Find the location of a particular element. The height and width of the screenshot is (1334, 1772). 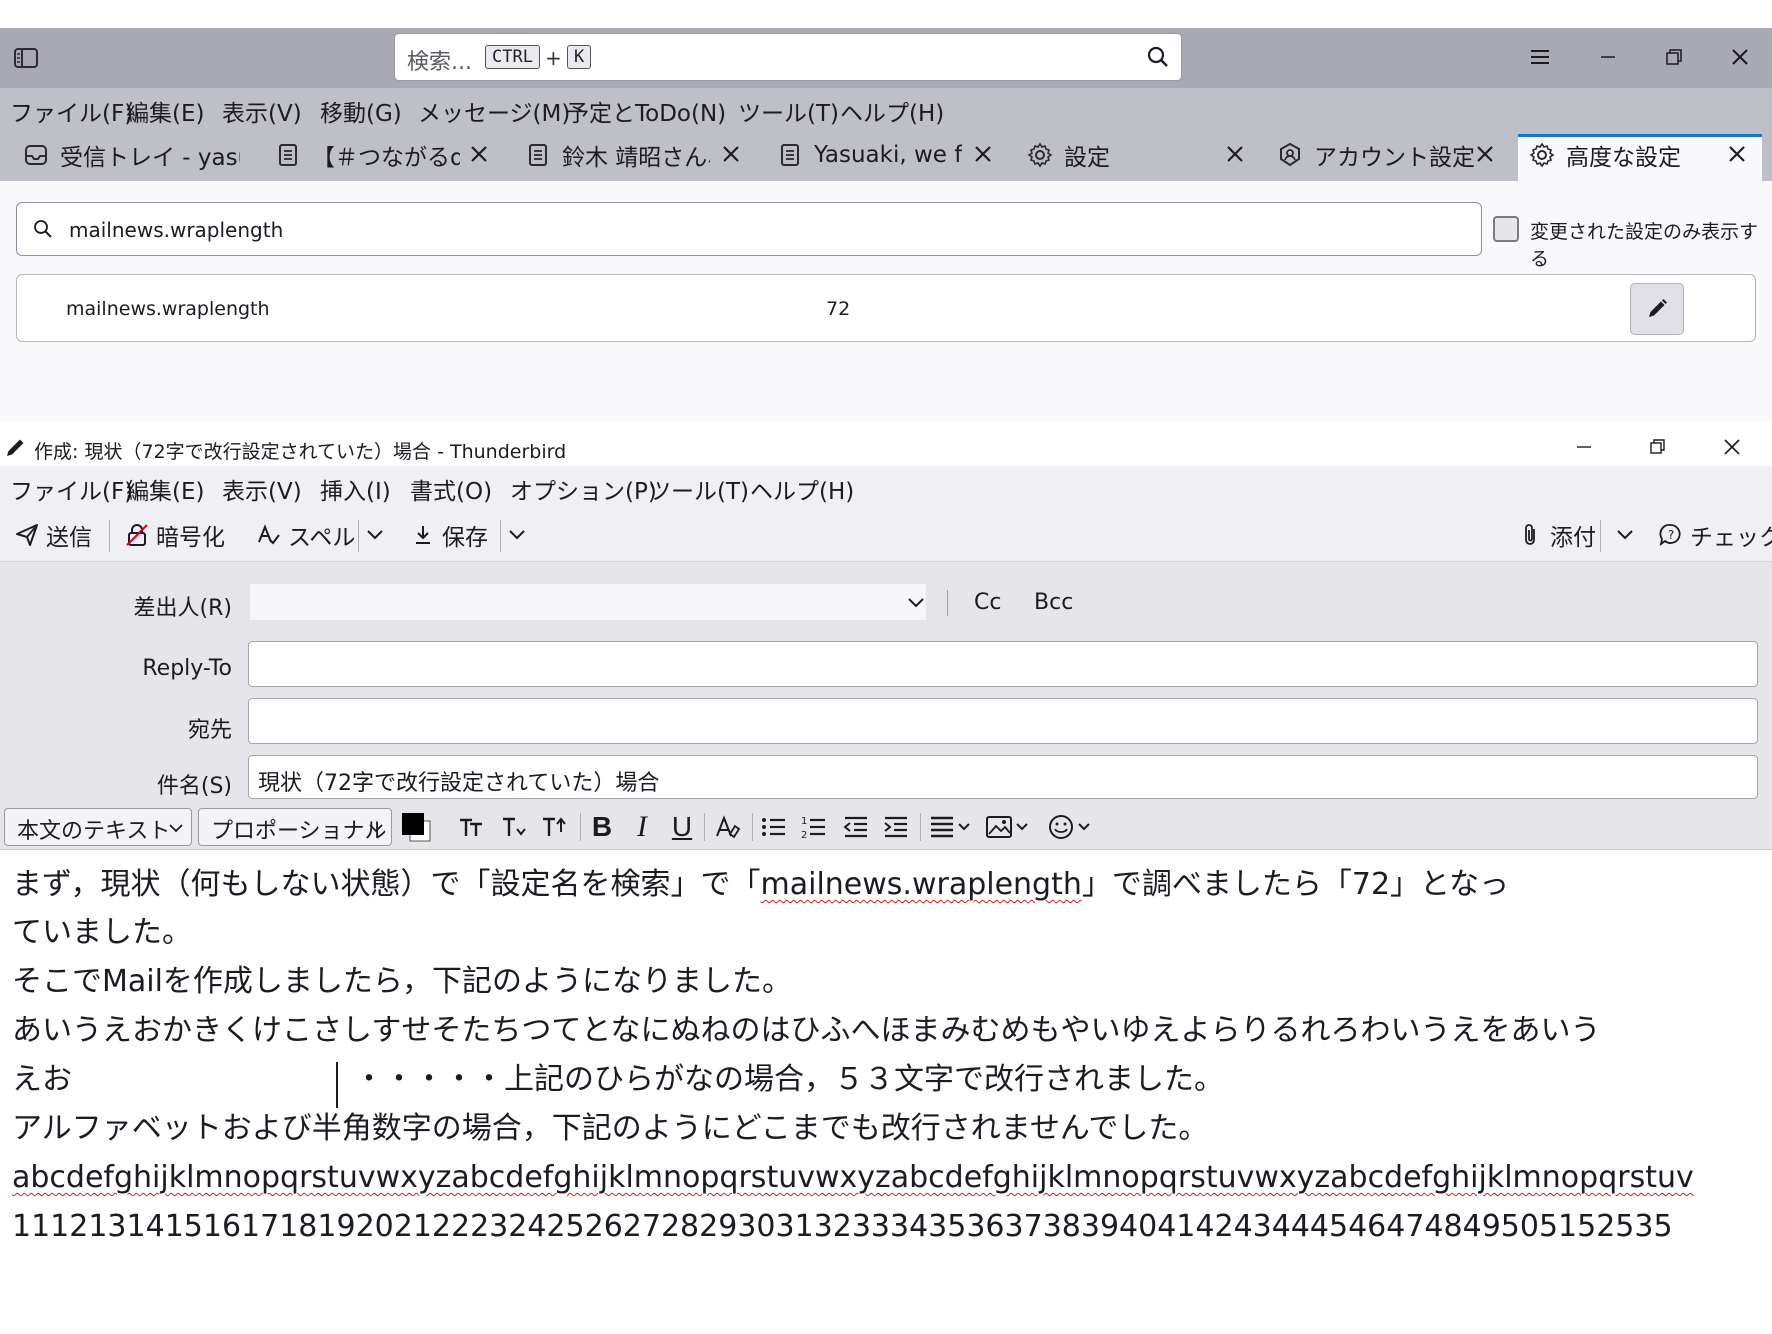

paragraph-format-select: 本文のテキスト is located at coordinates (98, 827).